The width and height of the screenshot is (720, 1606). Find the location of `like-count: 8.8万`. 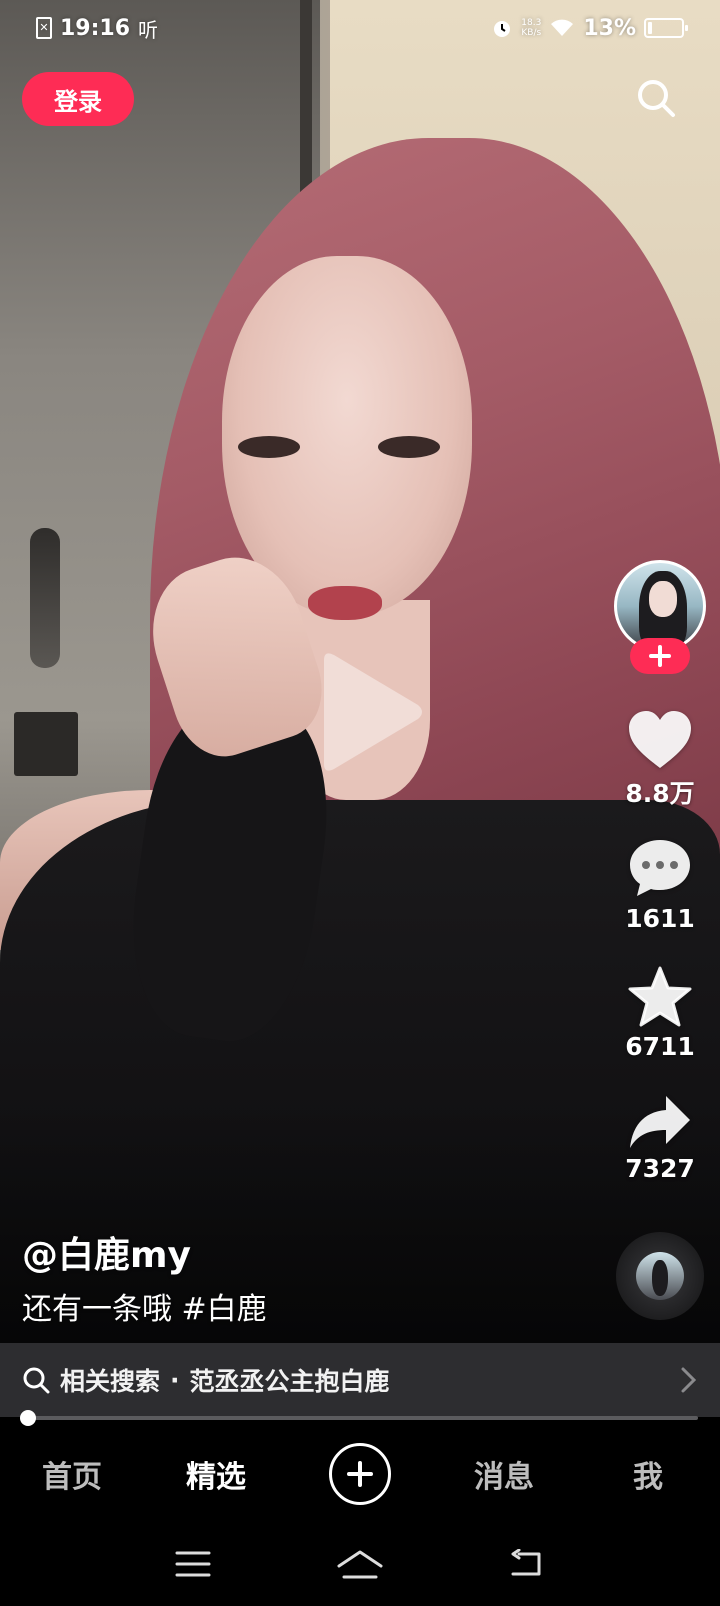

like-count: 8.8万 is located at coordinates (660, 793).